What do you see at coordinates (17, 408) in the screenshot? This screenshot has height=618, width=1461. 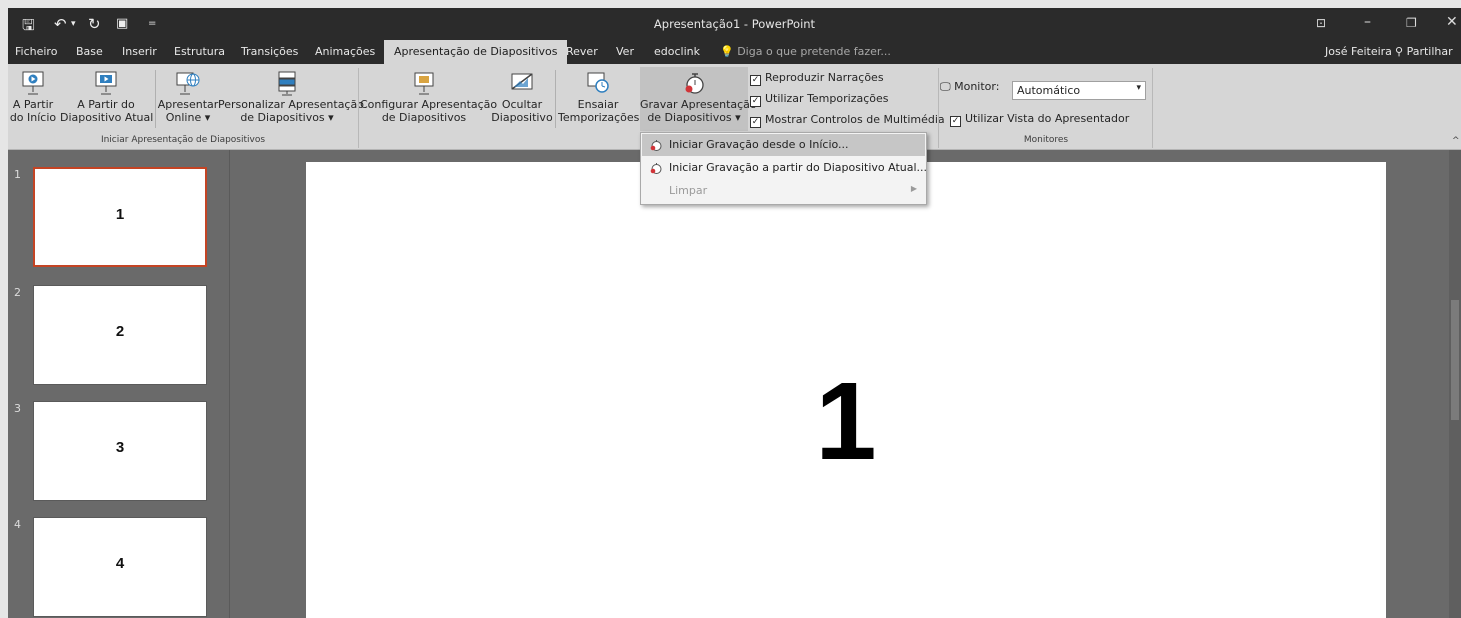 I see `slide-number: 3` at bounding box center [17, 408].